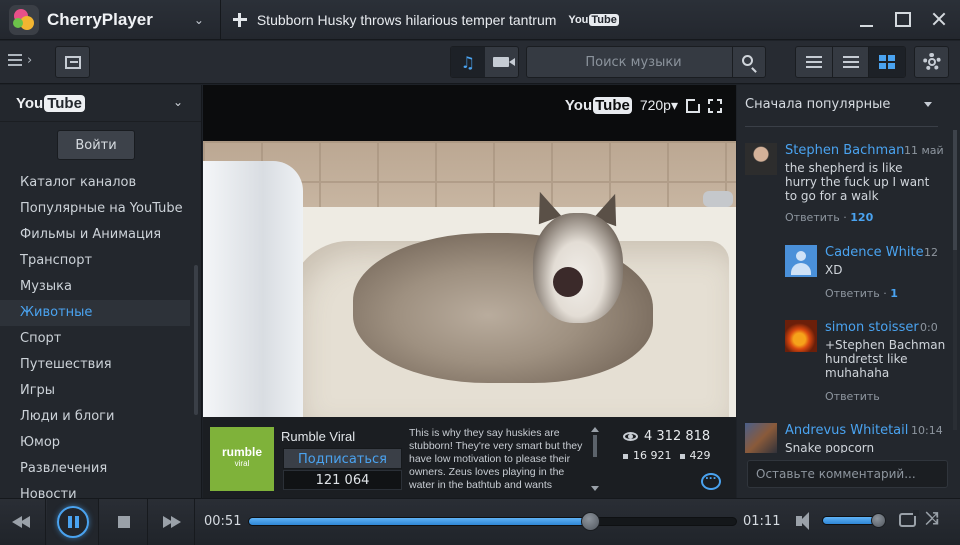  I want to click on list-icon, so click(814, 62).